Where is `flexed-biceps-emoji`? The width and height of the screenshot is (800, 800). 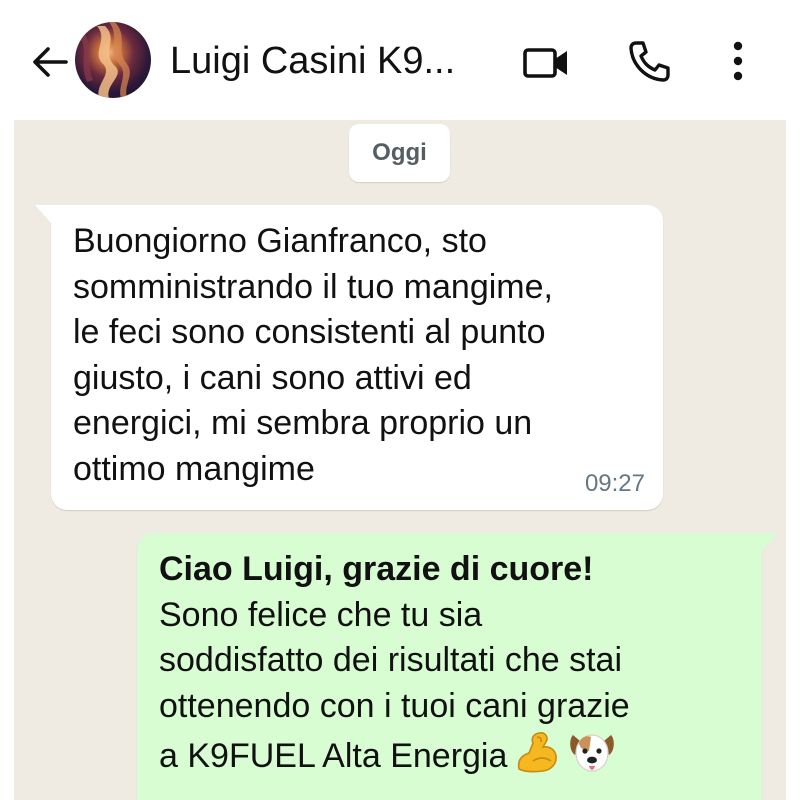 flexed-biceps-emoji is located at coordinates (537, 758).